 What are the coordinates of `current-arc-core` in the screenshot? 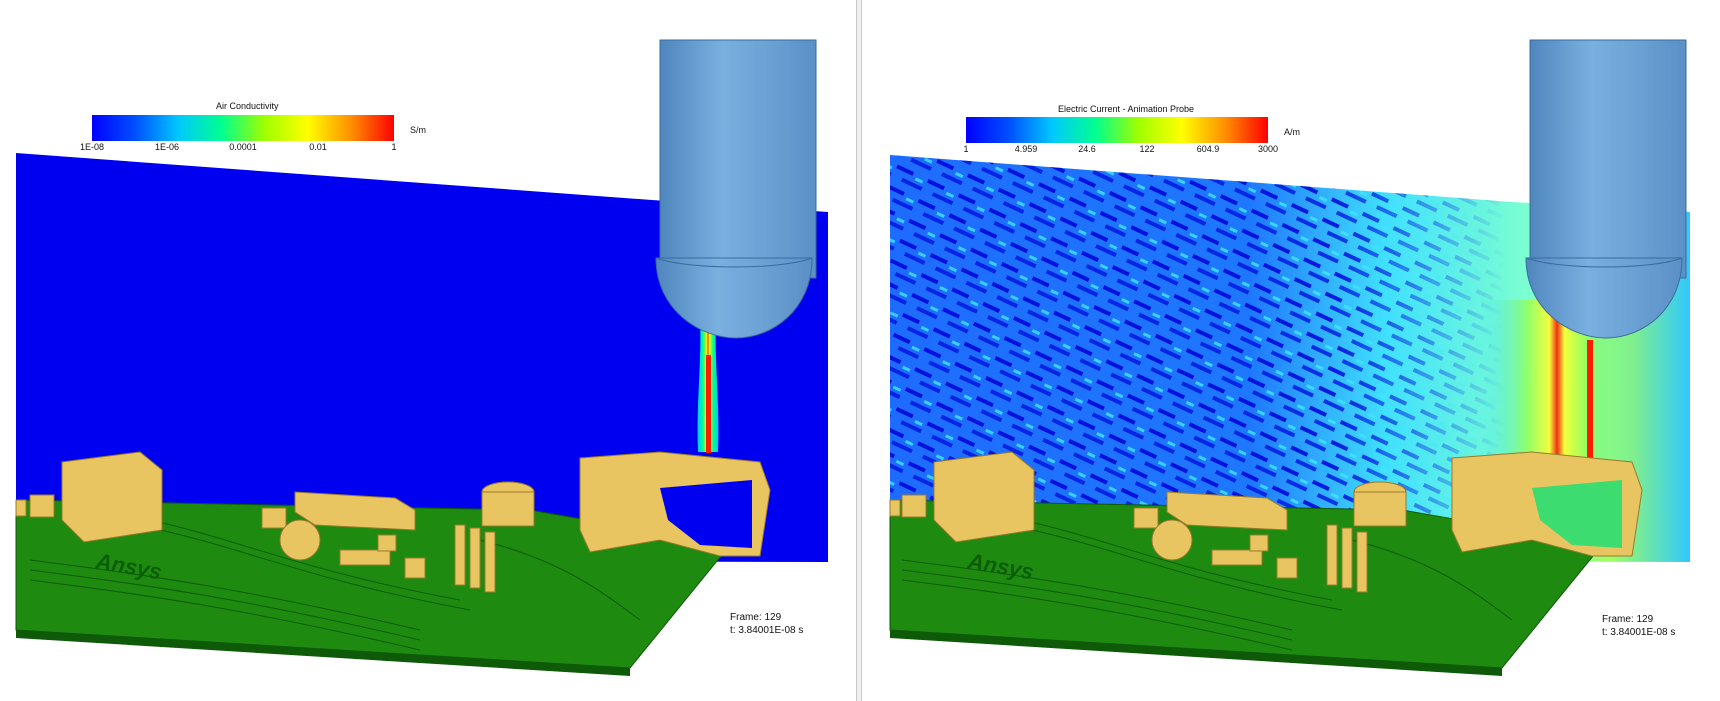 It's located at (1590, 400).